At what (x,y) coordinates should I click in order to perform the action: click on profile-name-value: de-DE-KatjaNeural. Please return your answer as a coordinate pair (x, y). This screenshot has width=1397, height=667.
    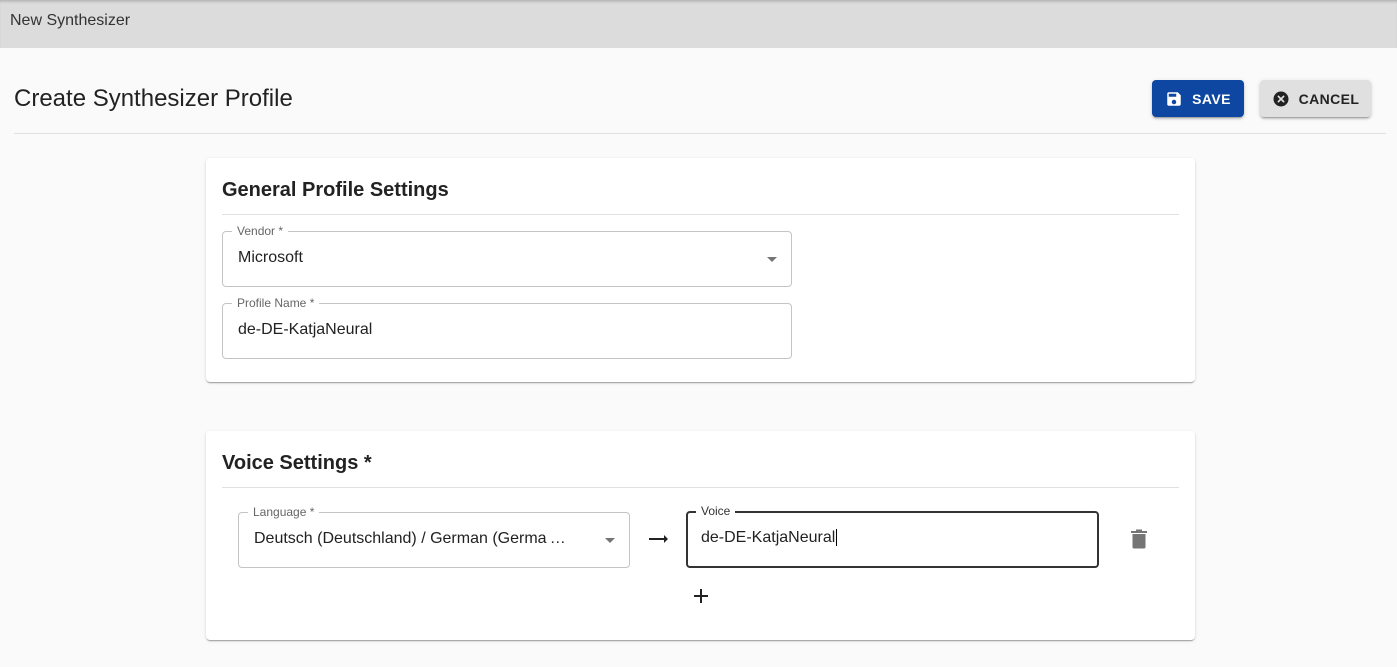
    Looking at the image, I should click on (305, 329).